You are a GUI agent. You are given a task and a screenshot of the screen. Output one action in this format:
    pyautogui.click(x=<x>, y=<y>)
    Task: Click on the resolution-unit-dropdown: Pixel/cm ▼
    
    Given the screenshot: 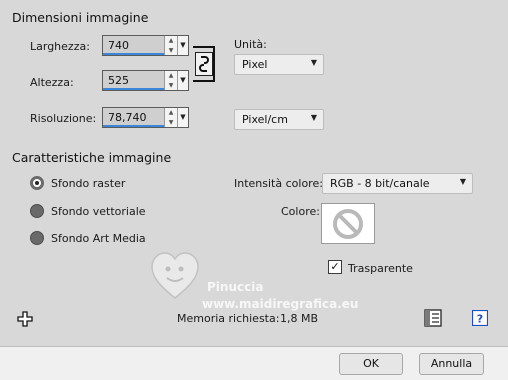 What is the action you would take?
    pyautogui.click(x=279, y=119)
    